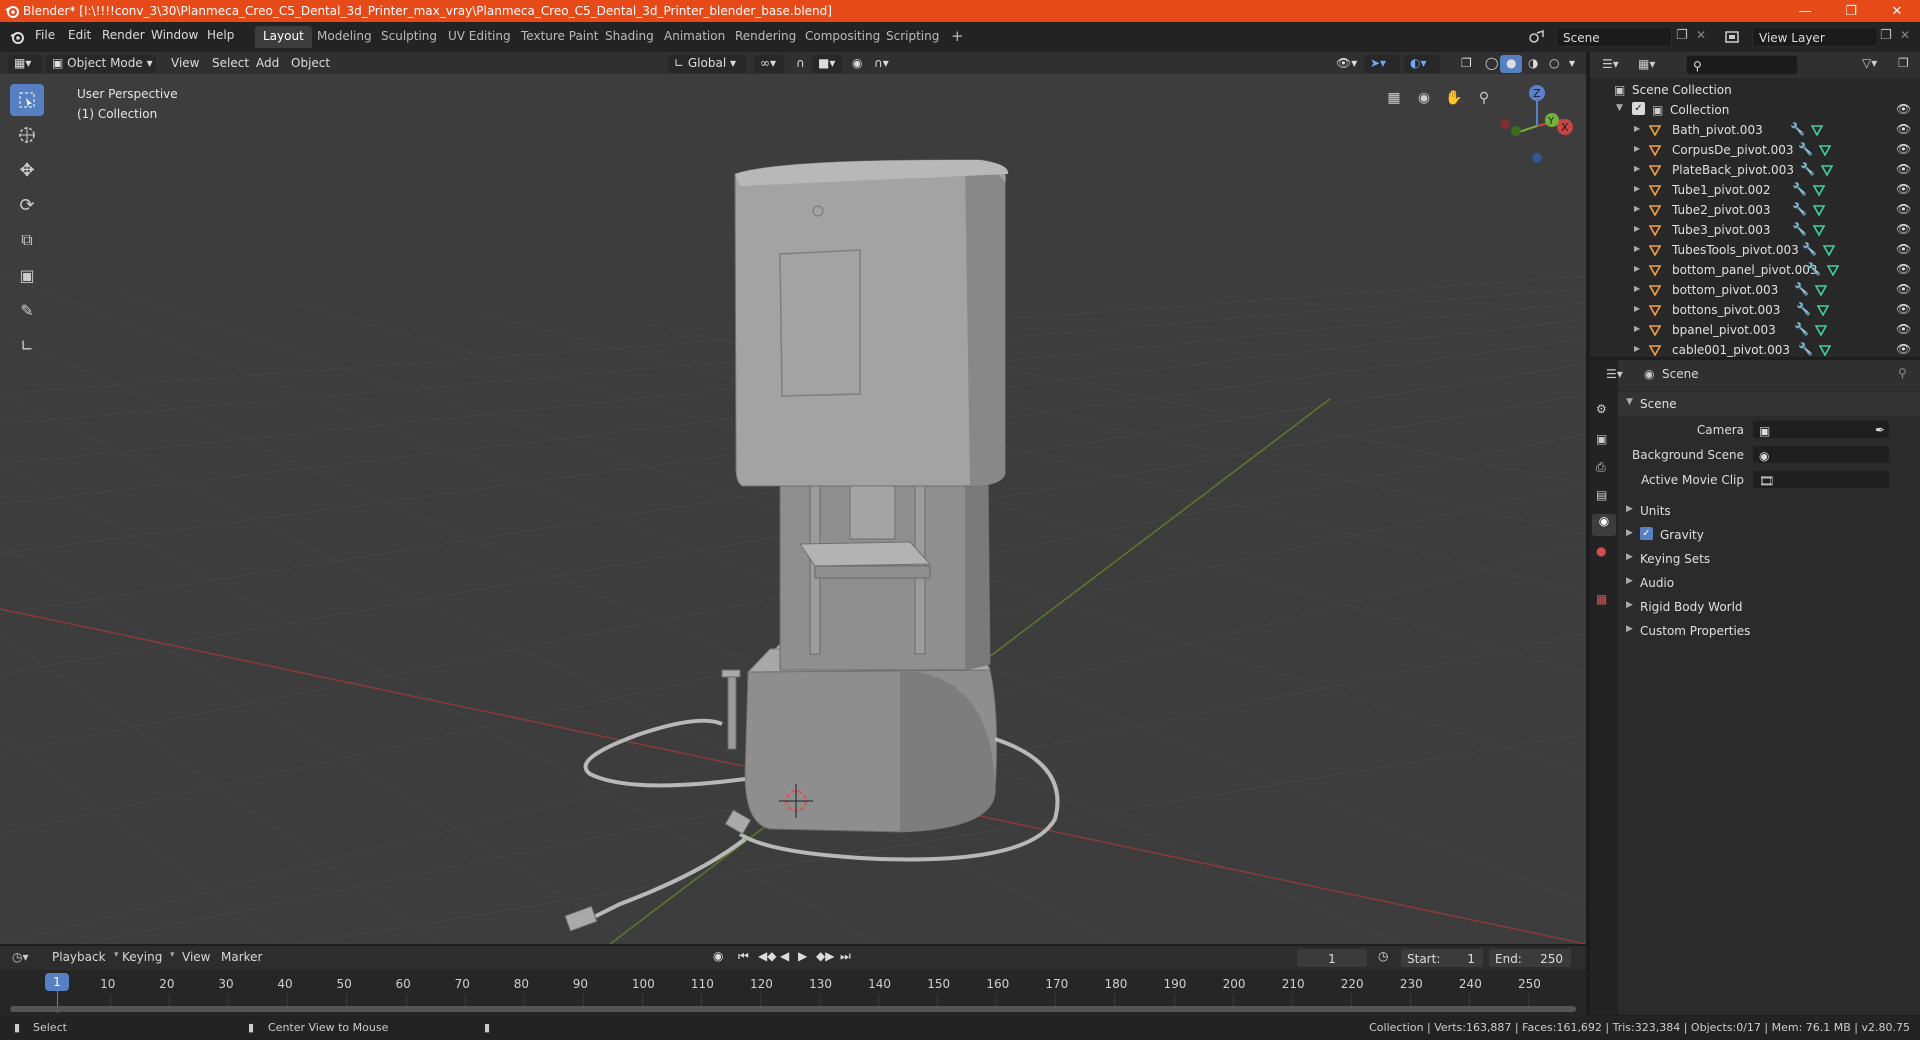  I want to click on measure-tool-icon: ∟, so click(27, 345).